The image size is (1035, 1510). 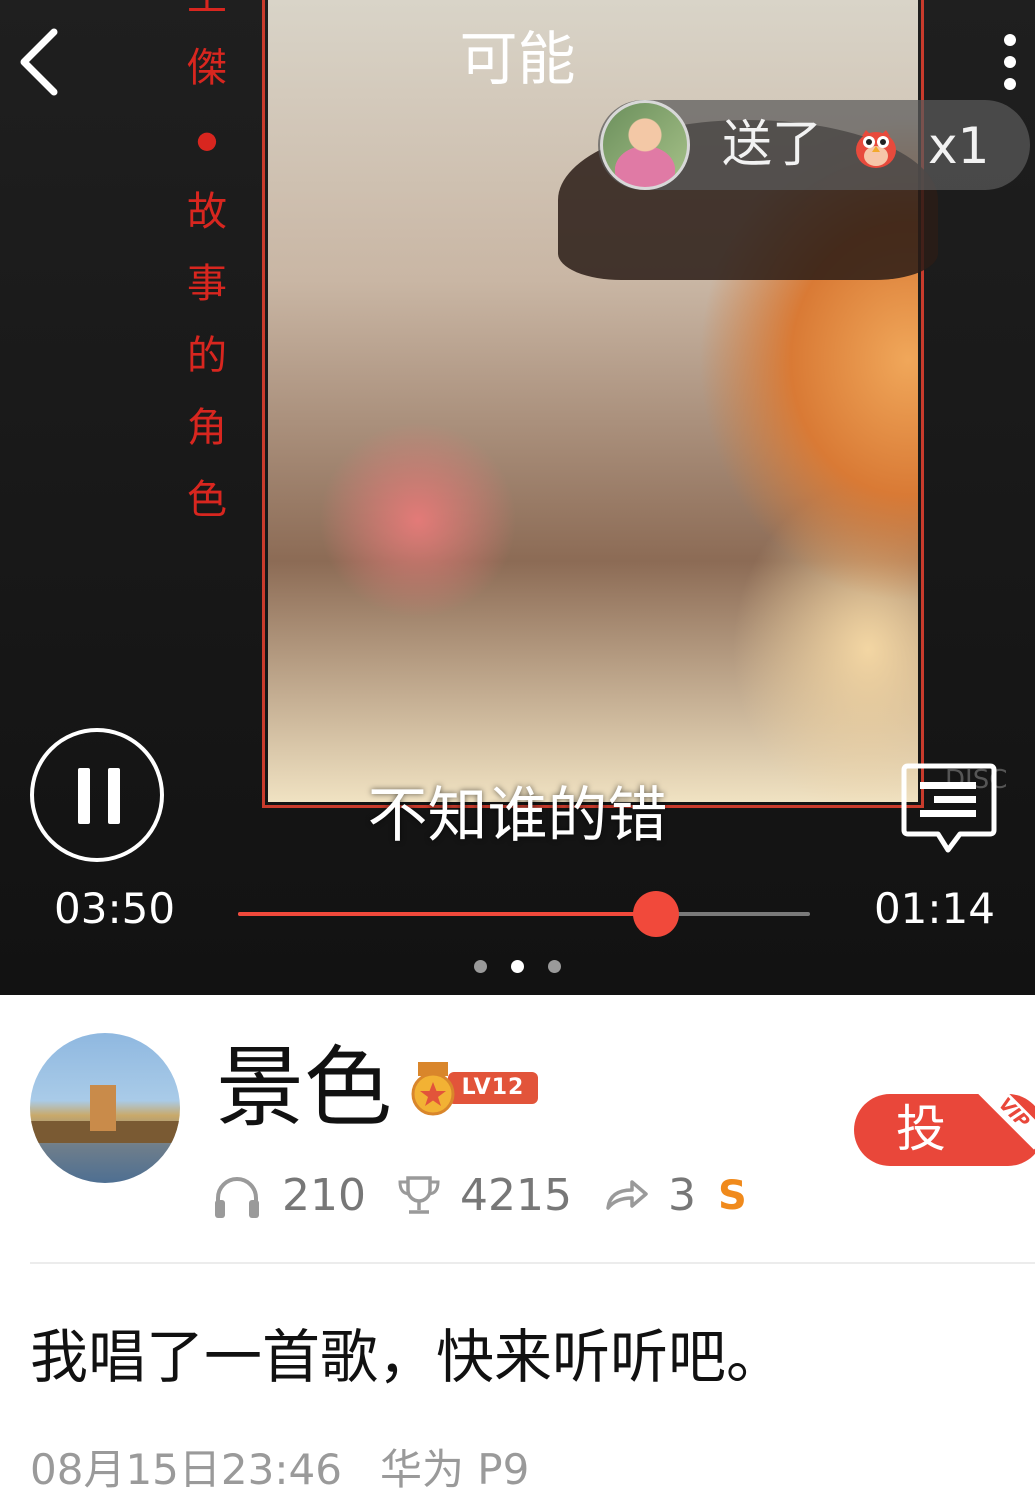 I want to click on divider, so click(x=532, y=1263).